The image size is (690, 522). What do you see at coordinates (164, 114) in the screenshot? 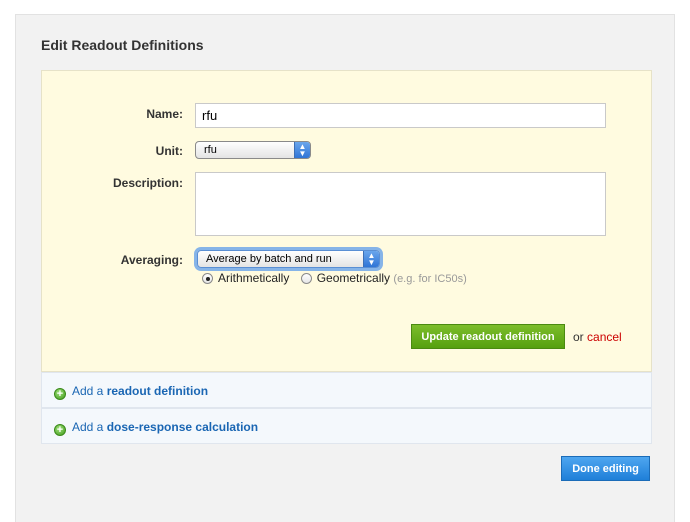
I see `name-label: Name:` at bounding box center [164, 114].